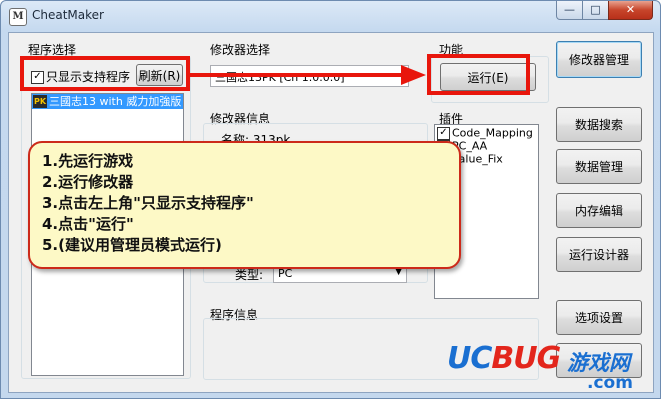 The width and height of the screenshot is (661, 399). I want to click on plugin-label: Code_Mapping, so click(492, 133).